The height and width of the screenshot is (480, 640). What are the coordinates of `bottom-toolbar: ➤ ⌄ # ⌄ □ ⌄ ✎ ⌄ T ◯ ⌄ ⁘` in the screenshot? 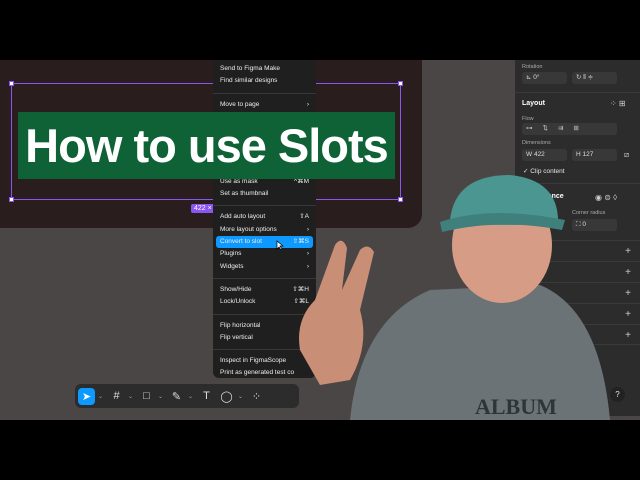 It's located at (187, 396).